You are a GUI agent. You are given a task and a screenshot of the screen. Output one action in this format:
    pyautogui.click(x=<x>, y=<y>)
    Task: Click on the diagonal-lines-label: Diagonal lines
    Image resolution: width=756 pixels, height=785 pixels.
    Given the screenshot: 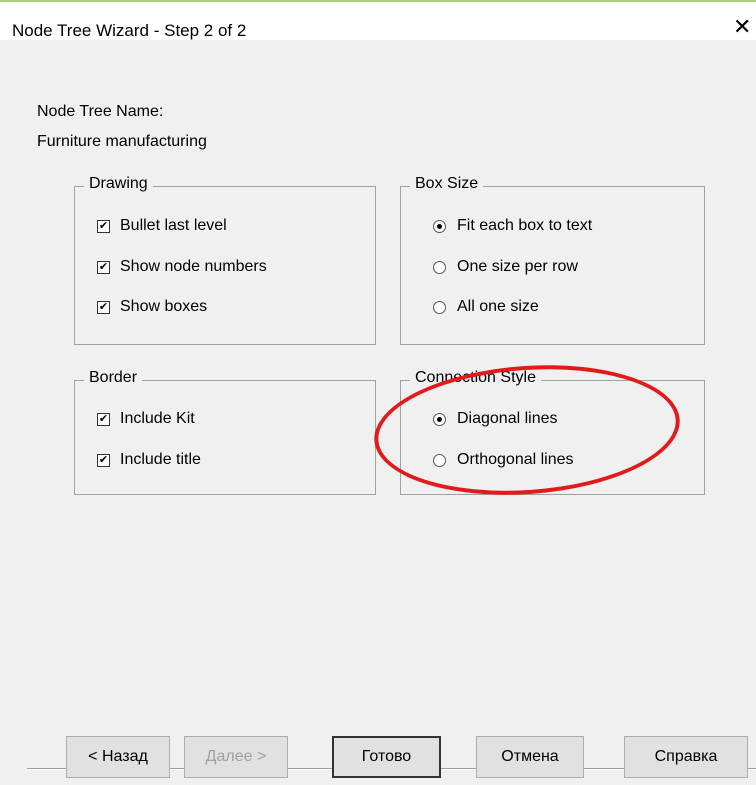 What is the action you would take?
    pyautogui.click(x=507, y=418)
    